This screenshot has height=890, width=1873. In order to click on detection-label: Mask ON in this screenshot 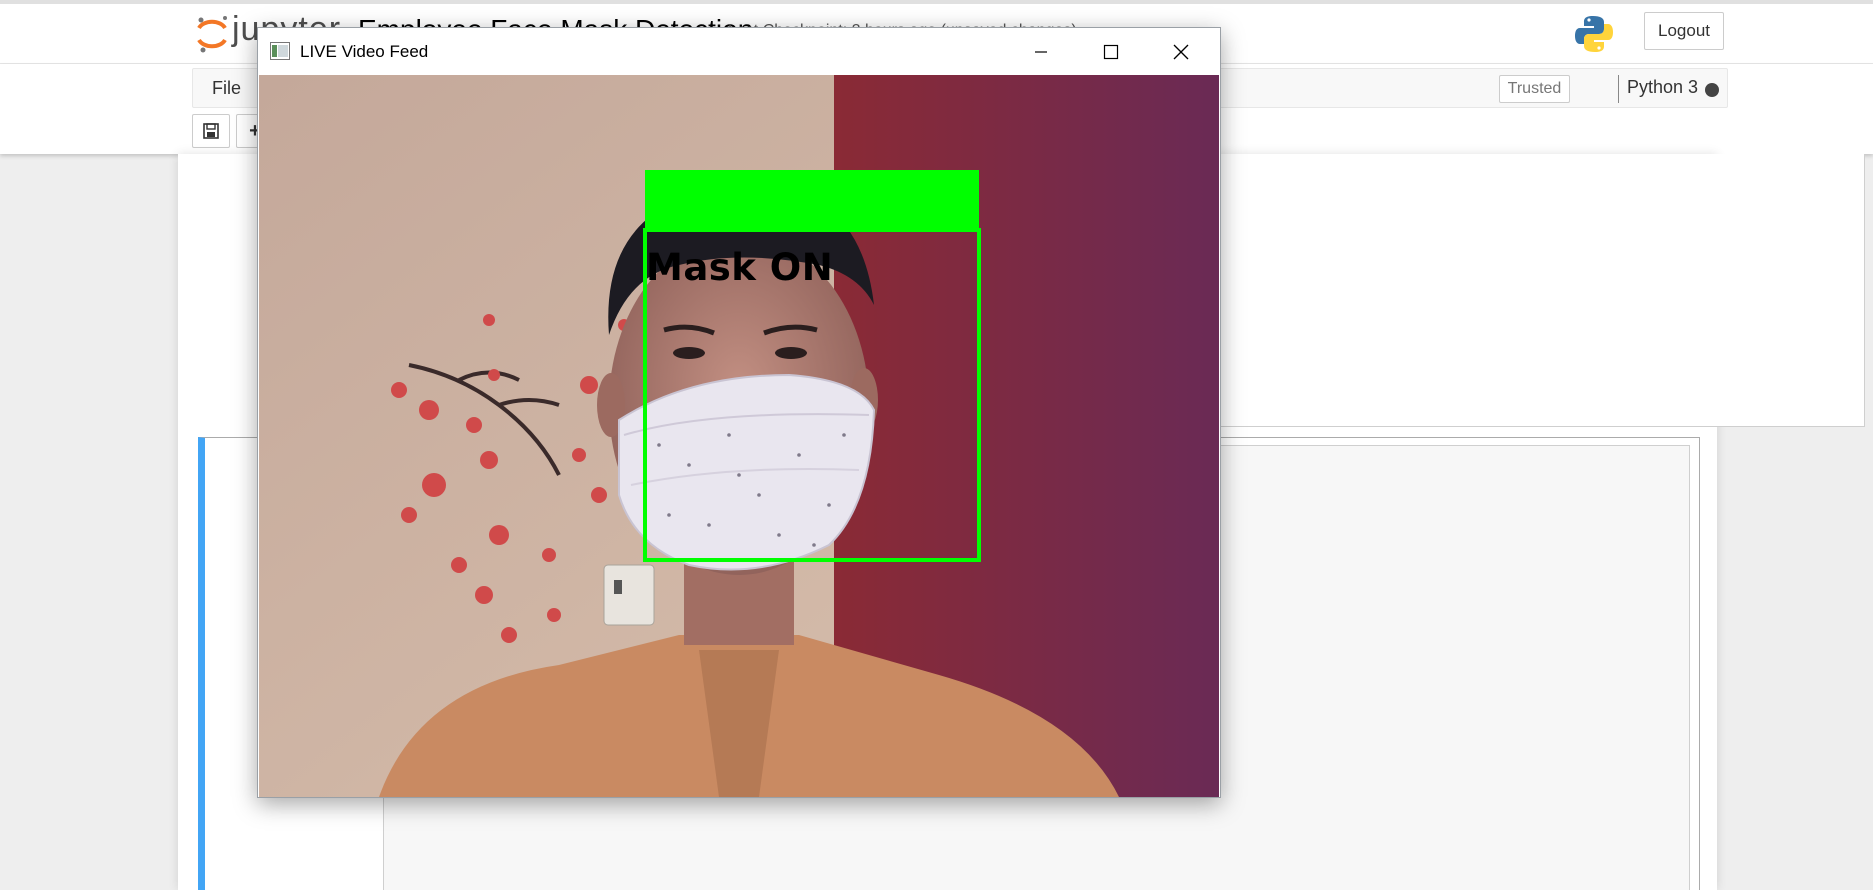, I will do `click(740, 267)`.